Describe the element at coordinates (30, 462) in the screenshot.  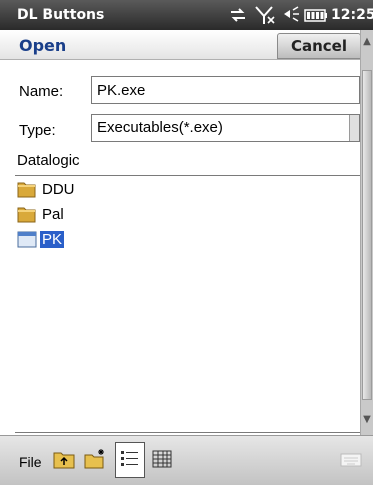
I see `file-menu: File` at that location.